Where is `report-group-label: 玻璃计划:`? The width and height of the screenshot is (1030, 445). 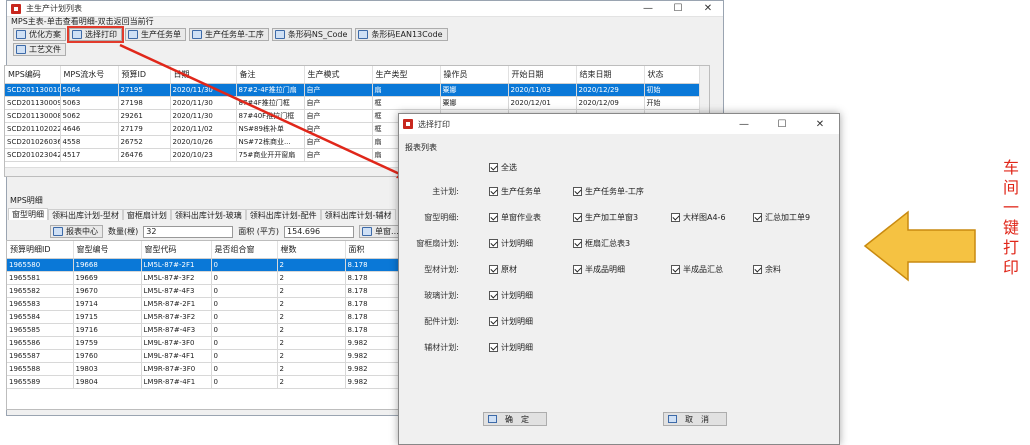
report-group-label: 玻璃计划: is located at coordinates (441, 295).